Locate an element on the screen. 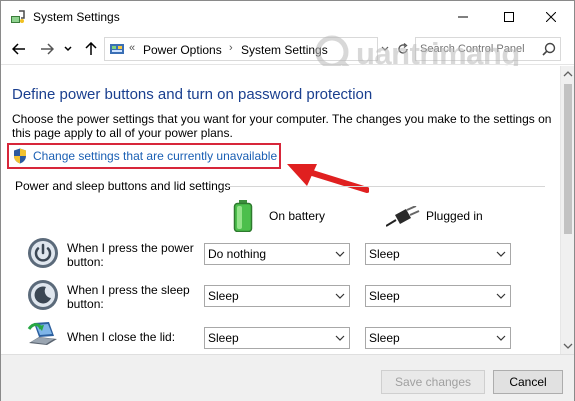  red-arrow-annotation is located at coordinates (328, 178).